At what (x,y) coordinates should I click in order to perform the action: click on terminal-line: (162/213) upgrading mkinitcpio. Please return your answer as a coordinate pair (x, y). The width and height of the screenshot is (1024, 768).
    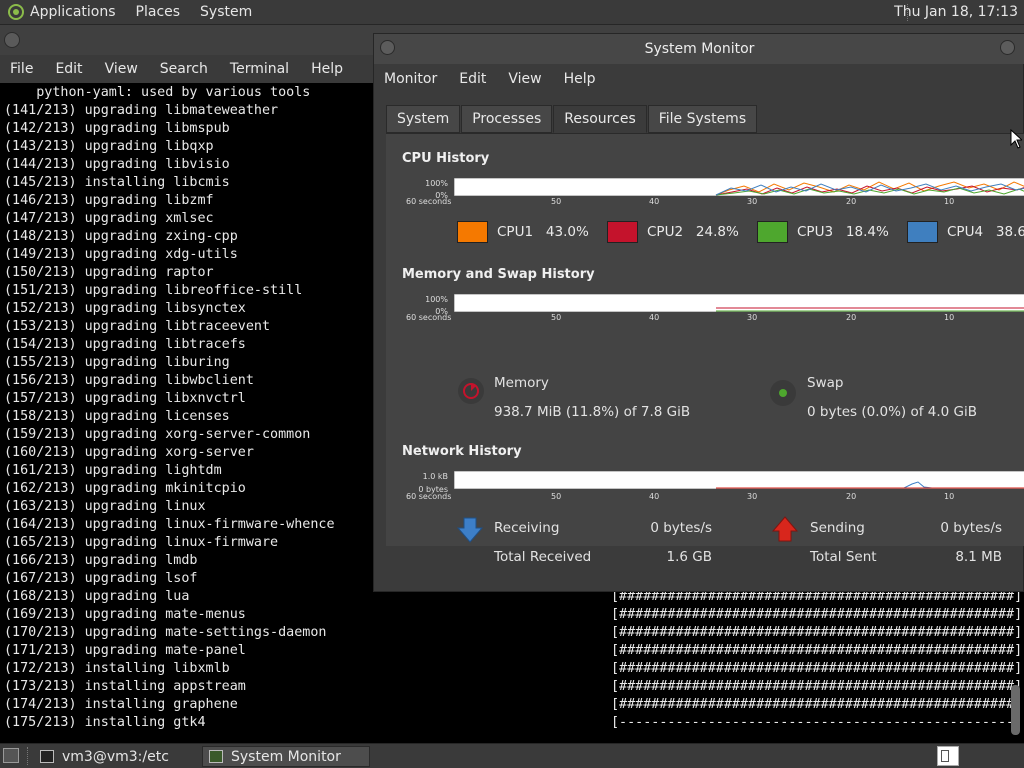
    Looking at the image, I should click on (125, 488).